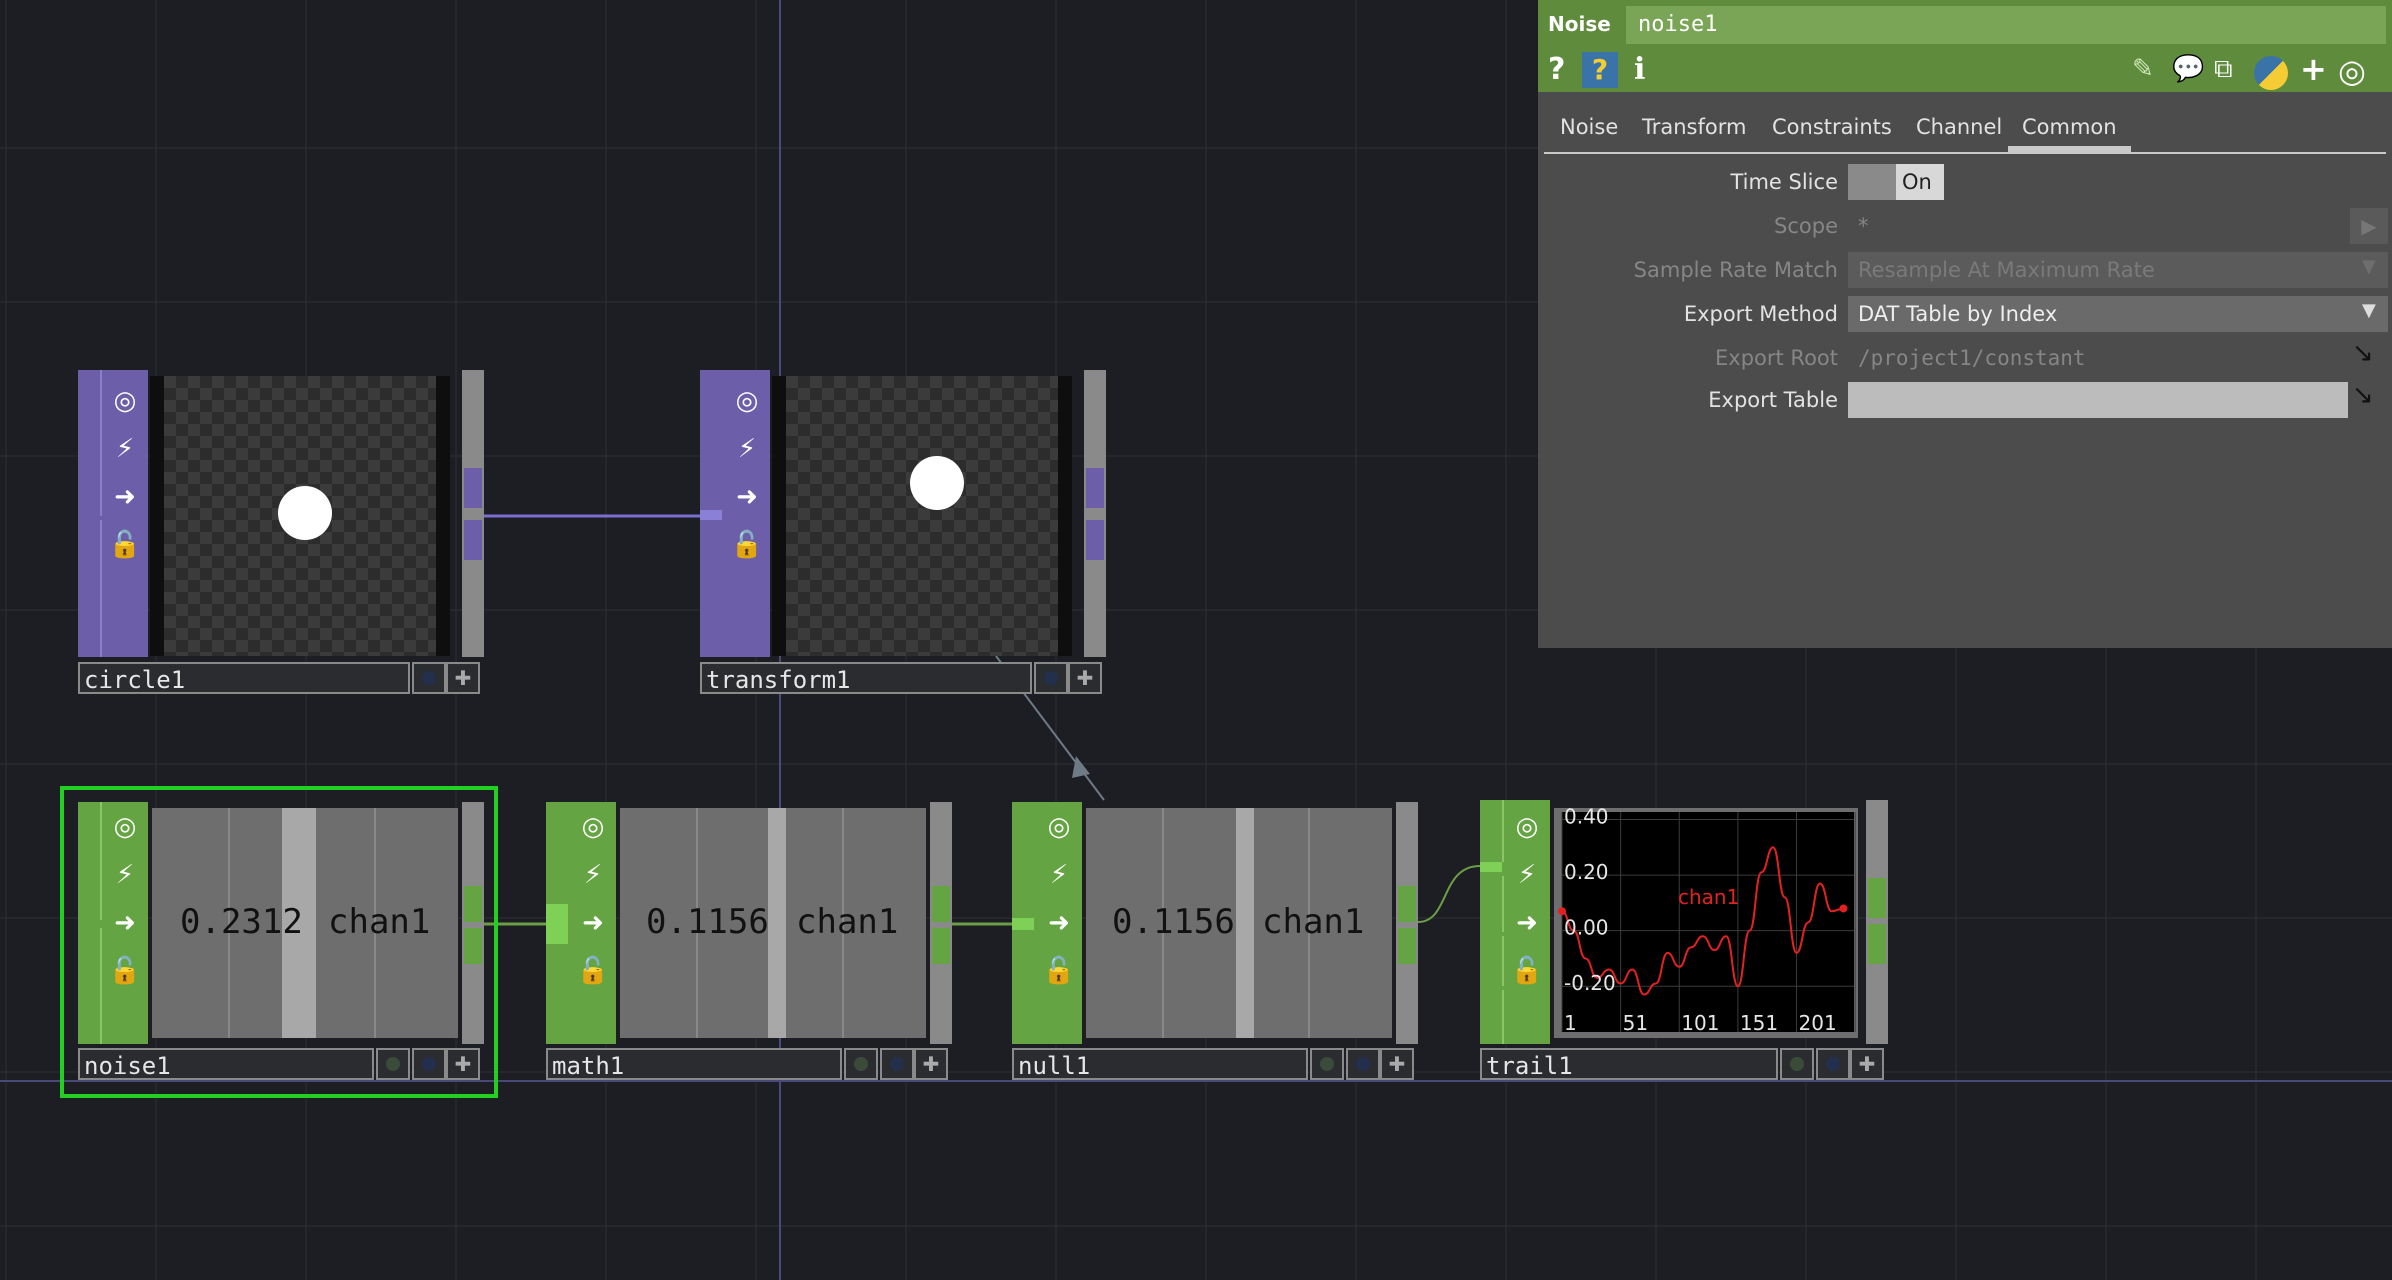 The image size is (2392, 1280). What do you see at coordinates (1896, 182) in the screenshot?
I see `time-slice-toggle: On` at bounding box center [1896, 182].